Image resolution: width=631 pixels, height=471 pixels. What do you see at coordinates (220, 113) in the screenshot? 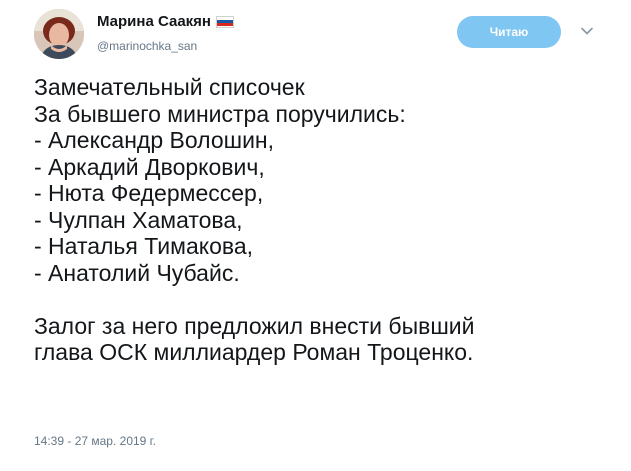
I see `tweet-line: За бывшего министра поручились:` at bounding box center [220, 113].